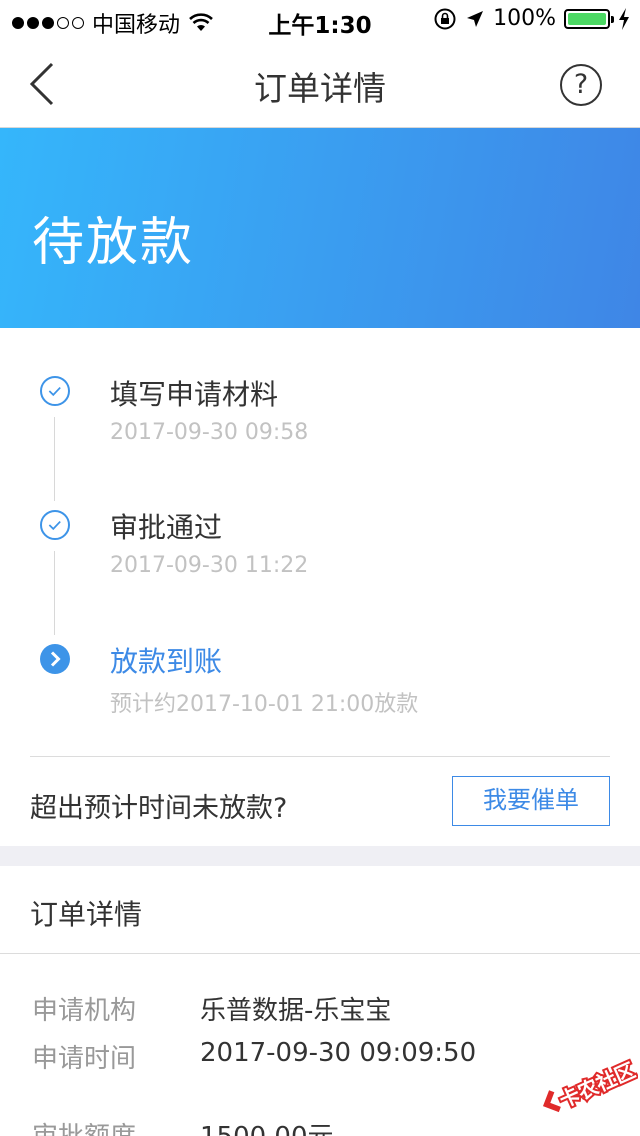 This screenshot has width=640, height=1136. I want to click on details-header: 订单详情, so click(320, 910).